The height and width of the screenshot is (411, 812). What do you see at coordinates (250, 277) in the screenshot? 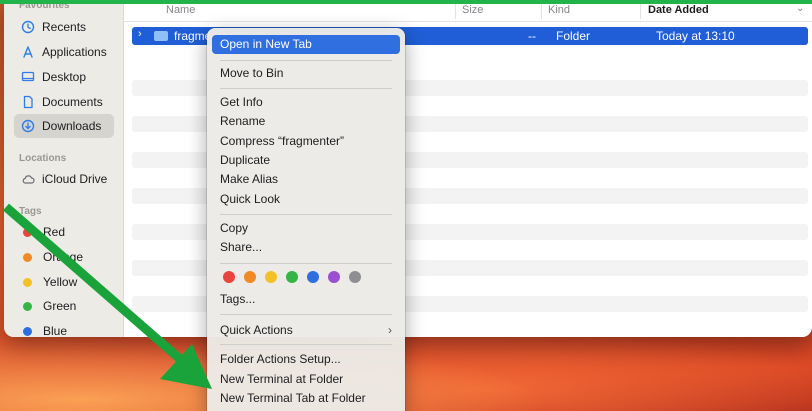
I see `orange-tag-color-button` at bounding box center [250, 277].